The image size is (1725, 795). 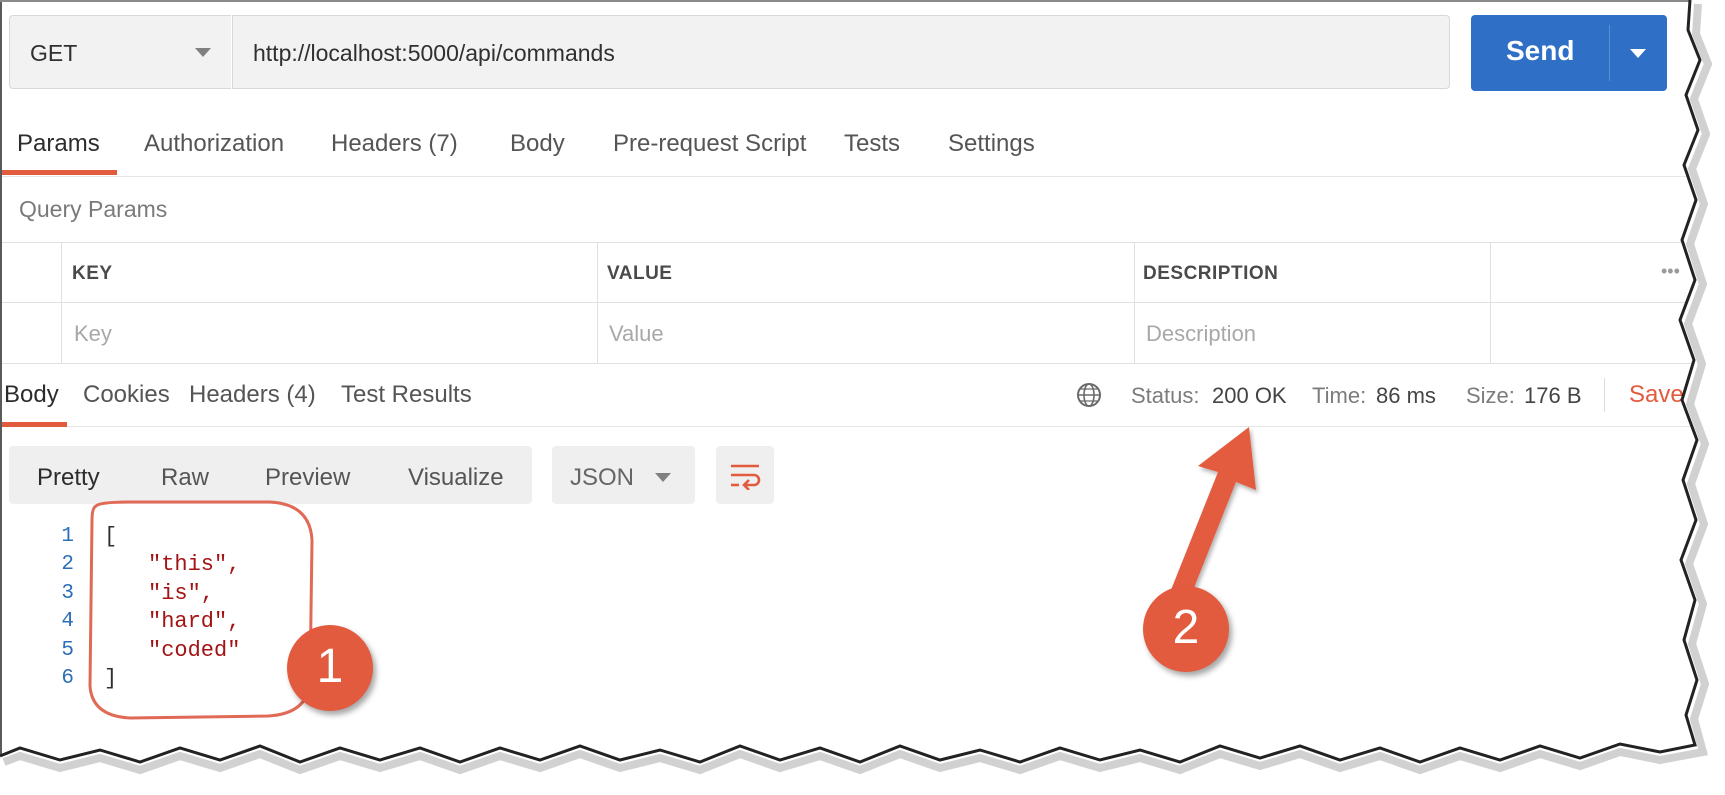 I want to click on tab-test-results: Test Results, so click(x=406, y=395).